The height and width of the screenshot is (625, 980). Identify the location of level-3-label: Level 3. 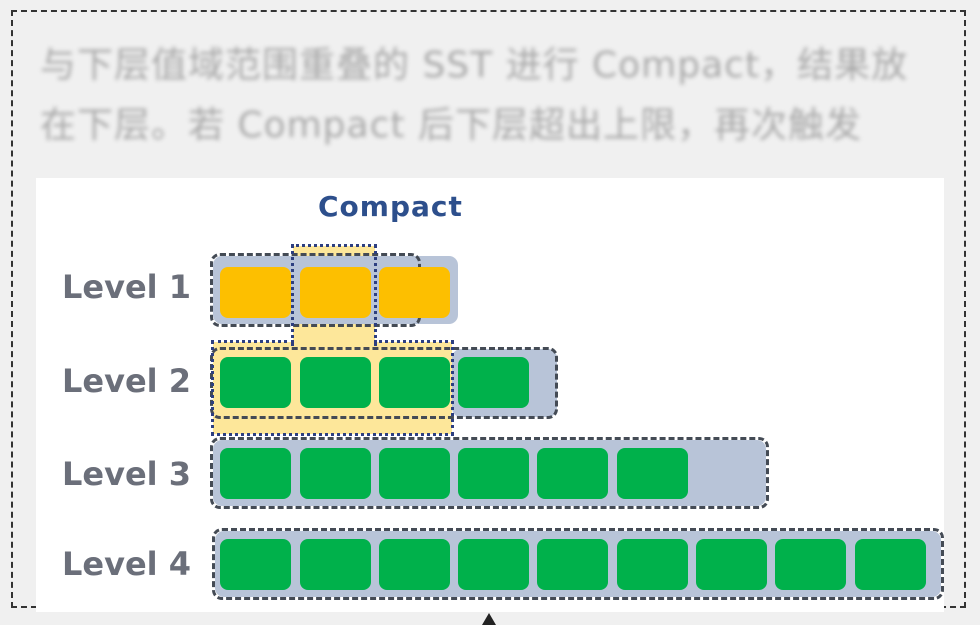
(127, 474).